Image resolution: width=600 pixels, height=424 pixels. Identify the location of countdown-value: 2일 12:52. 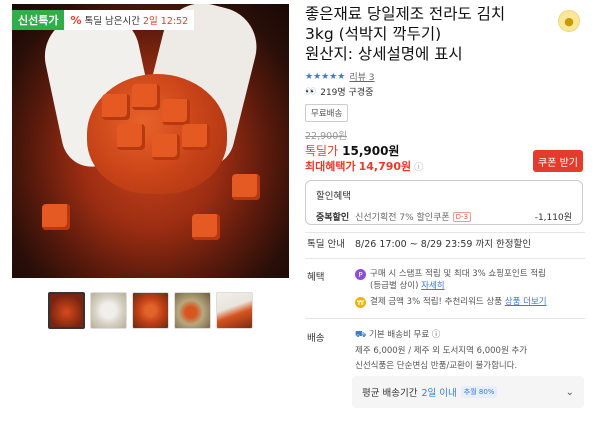
(165, 21).